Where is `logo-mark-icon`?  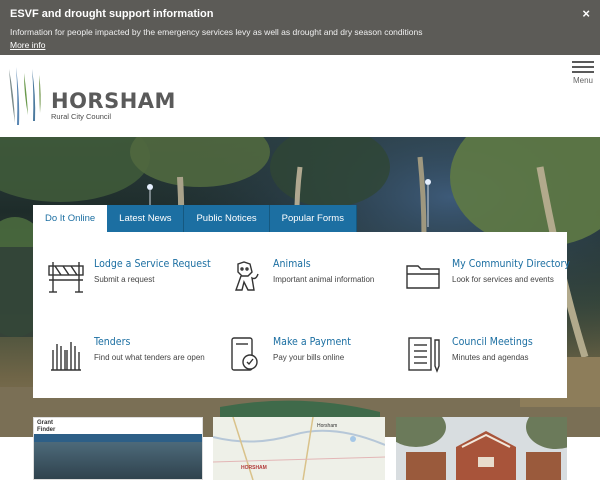
logo-mark-icon is located at coordinates (25, 96).